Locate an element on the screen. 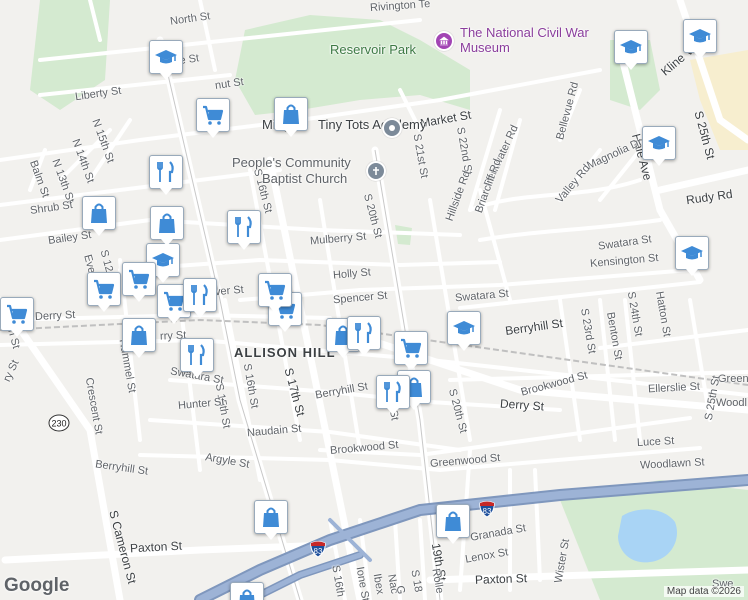  street-label-g: G is located at coordinates (400, 590).